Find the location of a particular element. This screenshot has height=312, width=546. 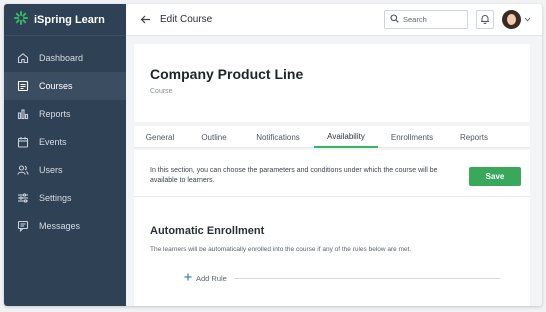

app-name: iSpring Learn is located at coordinates (69, 19).